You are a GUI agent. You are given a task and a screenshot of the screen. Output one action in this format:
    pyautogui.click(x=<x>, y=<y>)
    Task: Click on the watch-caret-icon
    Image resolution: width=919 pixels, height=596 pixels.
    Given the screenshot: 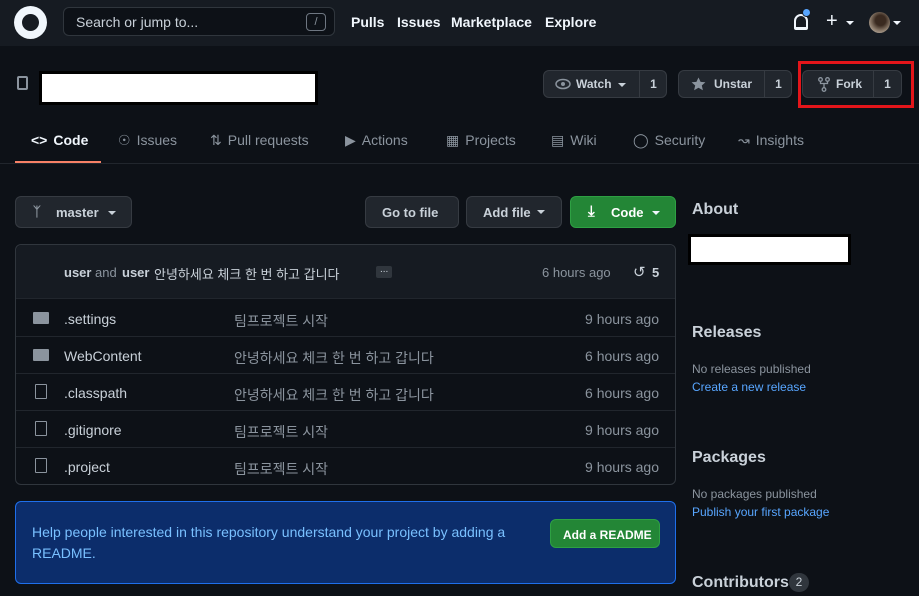 What is the action you would take?
    pyautogui.click(x=622, y=85)
    